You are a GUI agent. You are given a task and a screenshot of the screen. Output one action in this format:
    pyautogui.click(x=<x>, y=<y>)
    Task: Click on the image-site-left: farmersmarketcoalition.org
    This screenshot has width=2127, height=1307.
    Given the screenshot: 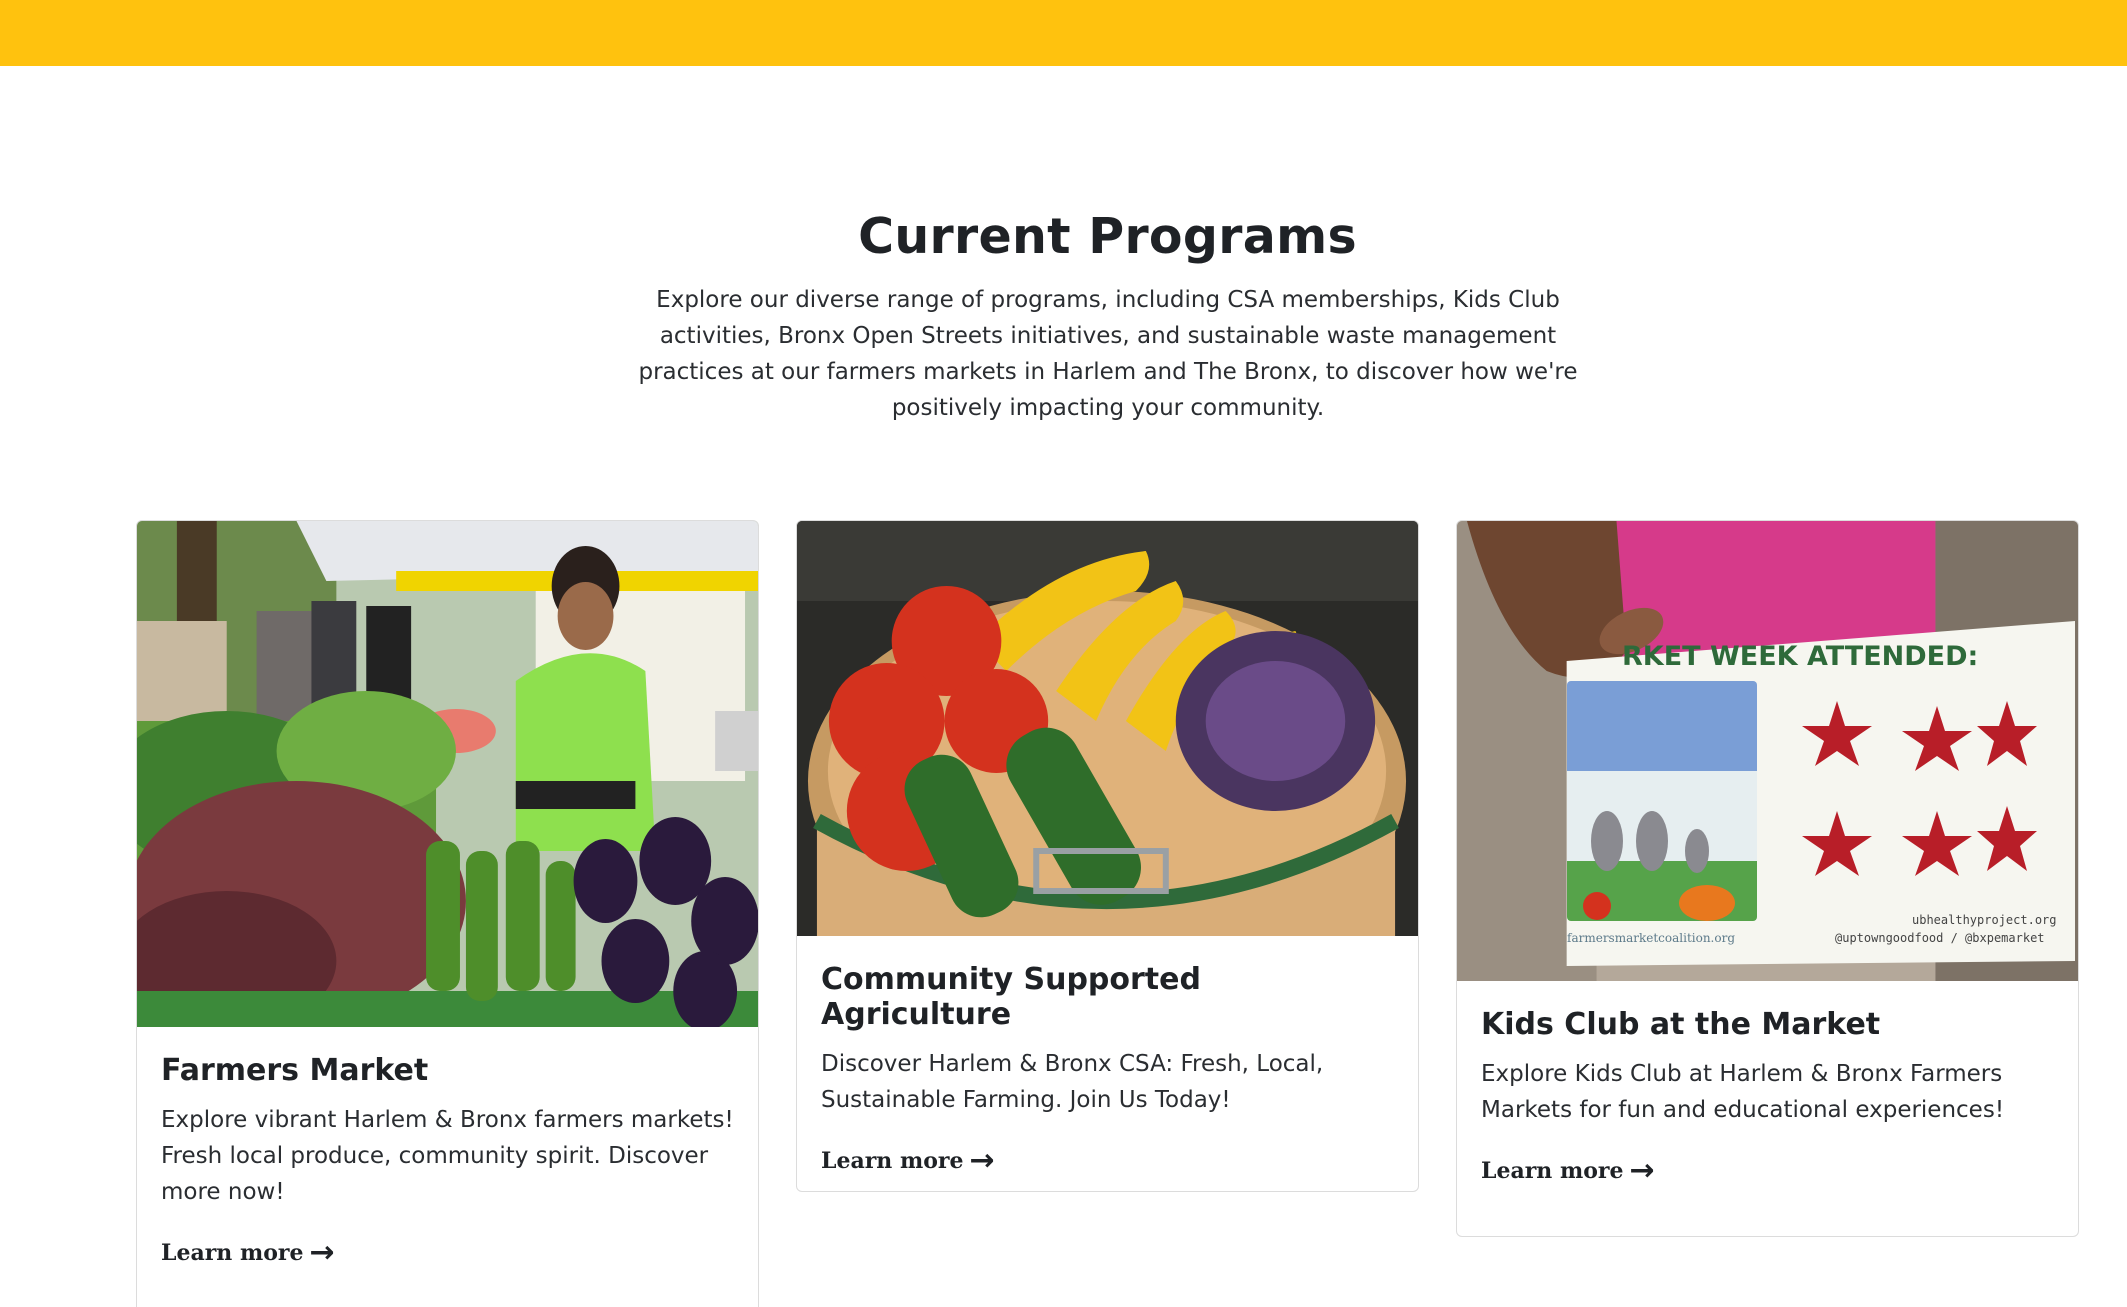 What is the action you would take?
    pyautogui.click(x=1651, y=938)
    